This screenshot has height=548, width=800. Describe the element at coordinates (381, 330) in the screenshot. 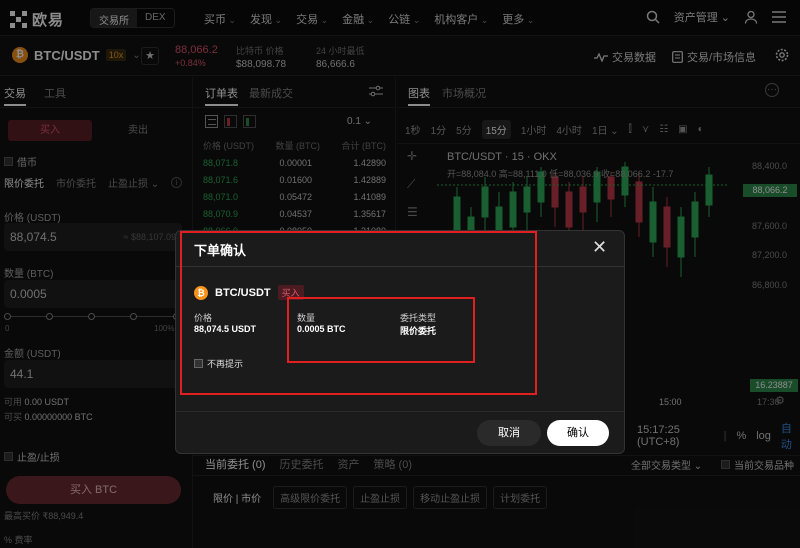

I see `highlight-box-inner` at that location.